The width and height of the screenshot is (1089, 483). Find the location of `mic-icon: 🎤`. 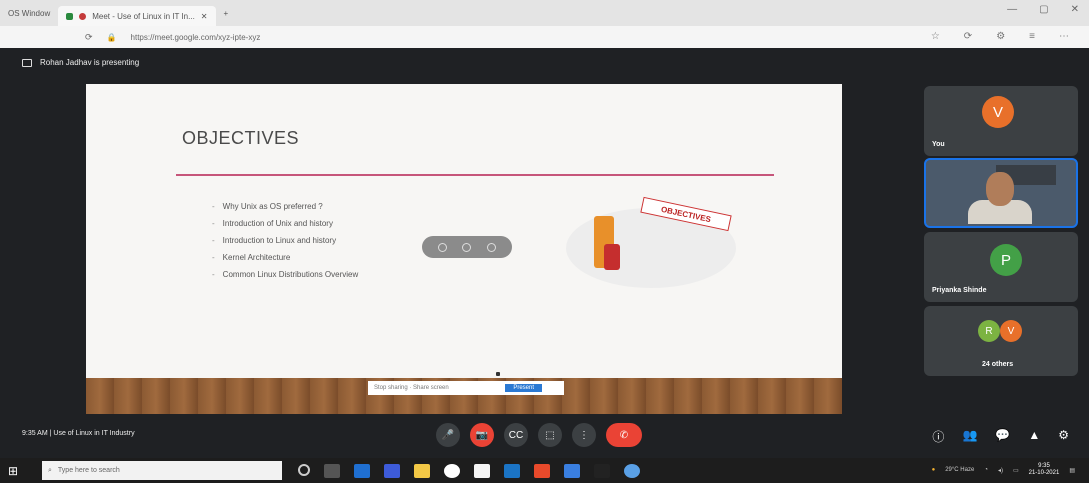

mic-icon: 🎤 is located at coordinates (448, 435).